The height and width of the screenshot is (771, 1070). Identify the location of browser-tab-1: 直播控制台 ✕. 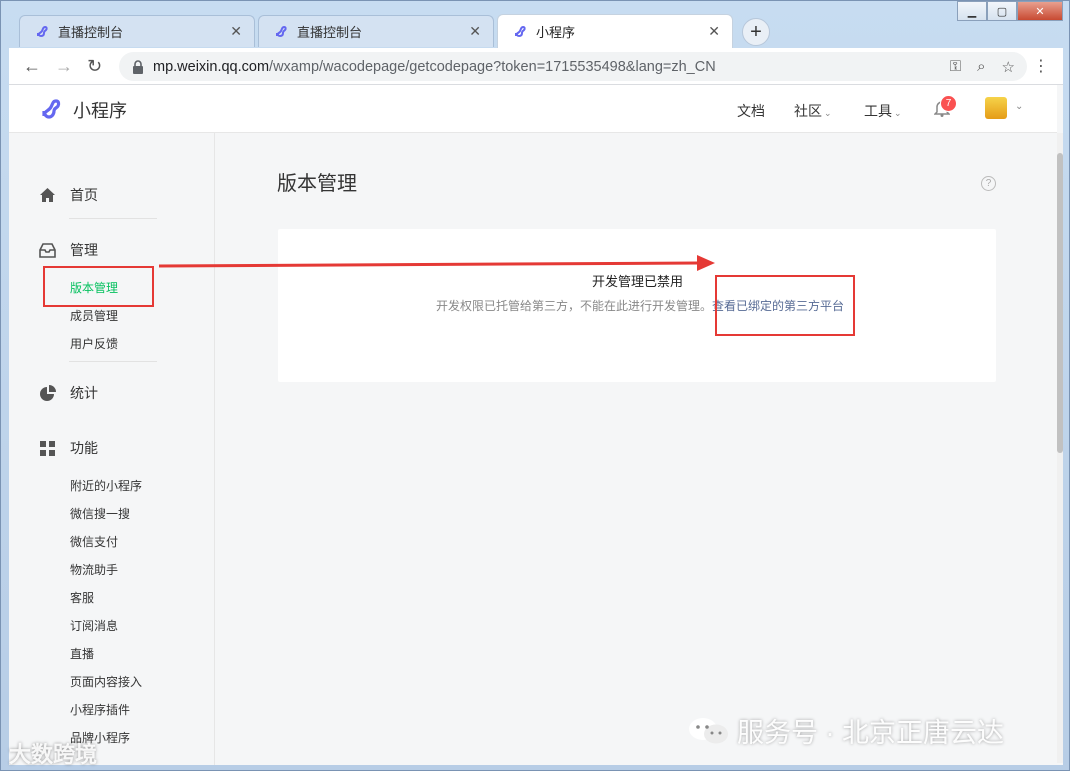
(137, 31).